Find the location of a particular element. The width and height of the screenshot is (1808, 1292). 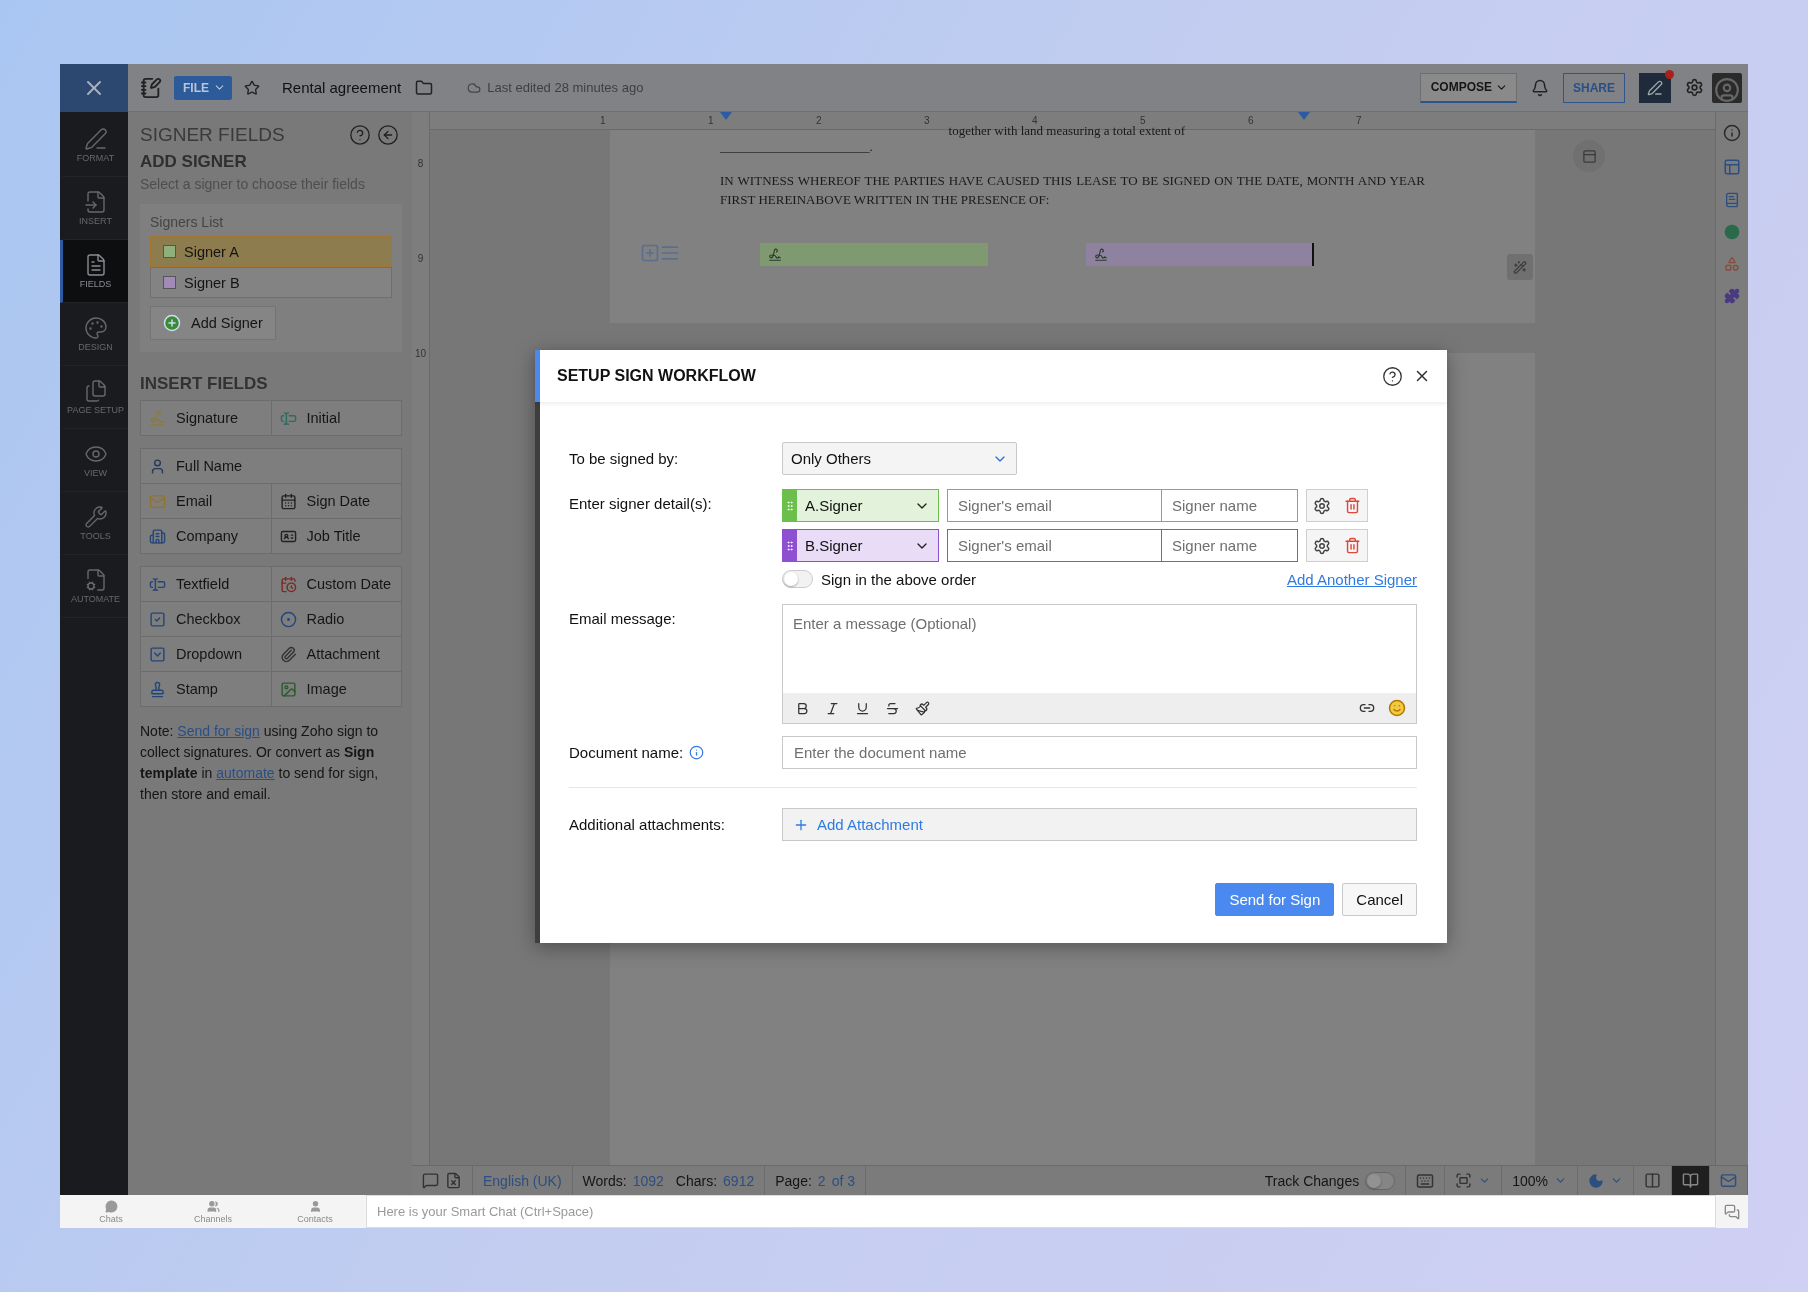

add-another-signer-link: Add Another Signer is located at coordinates (1351, 579).